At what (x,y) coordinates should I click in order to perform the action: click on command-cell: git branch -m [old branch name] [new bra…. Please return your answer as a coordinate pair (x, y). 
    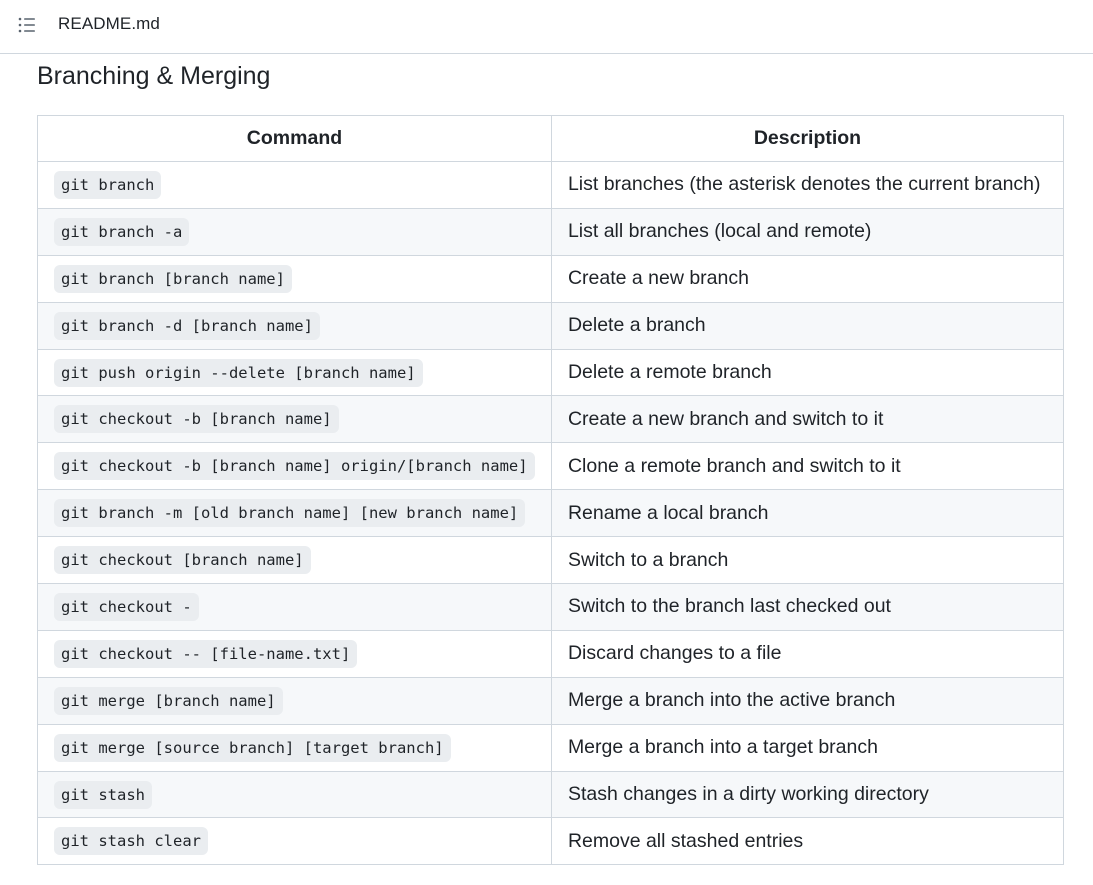
    Looking at the image, I should click on (294, 513).